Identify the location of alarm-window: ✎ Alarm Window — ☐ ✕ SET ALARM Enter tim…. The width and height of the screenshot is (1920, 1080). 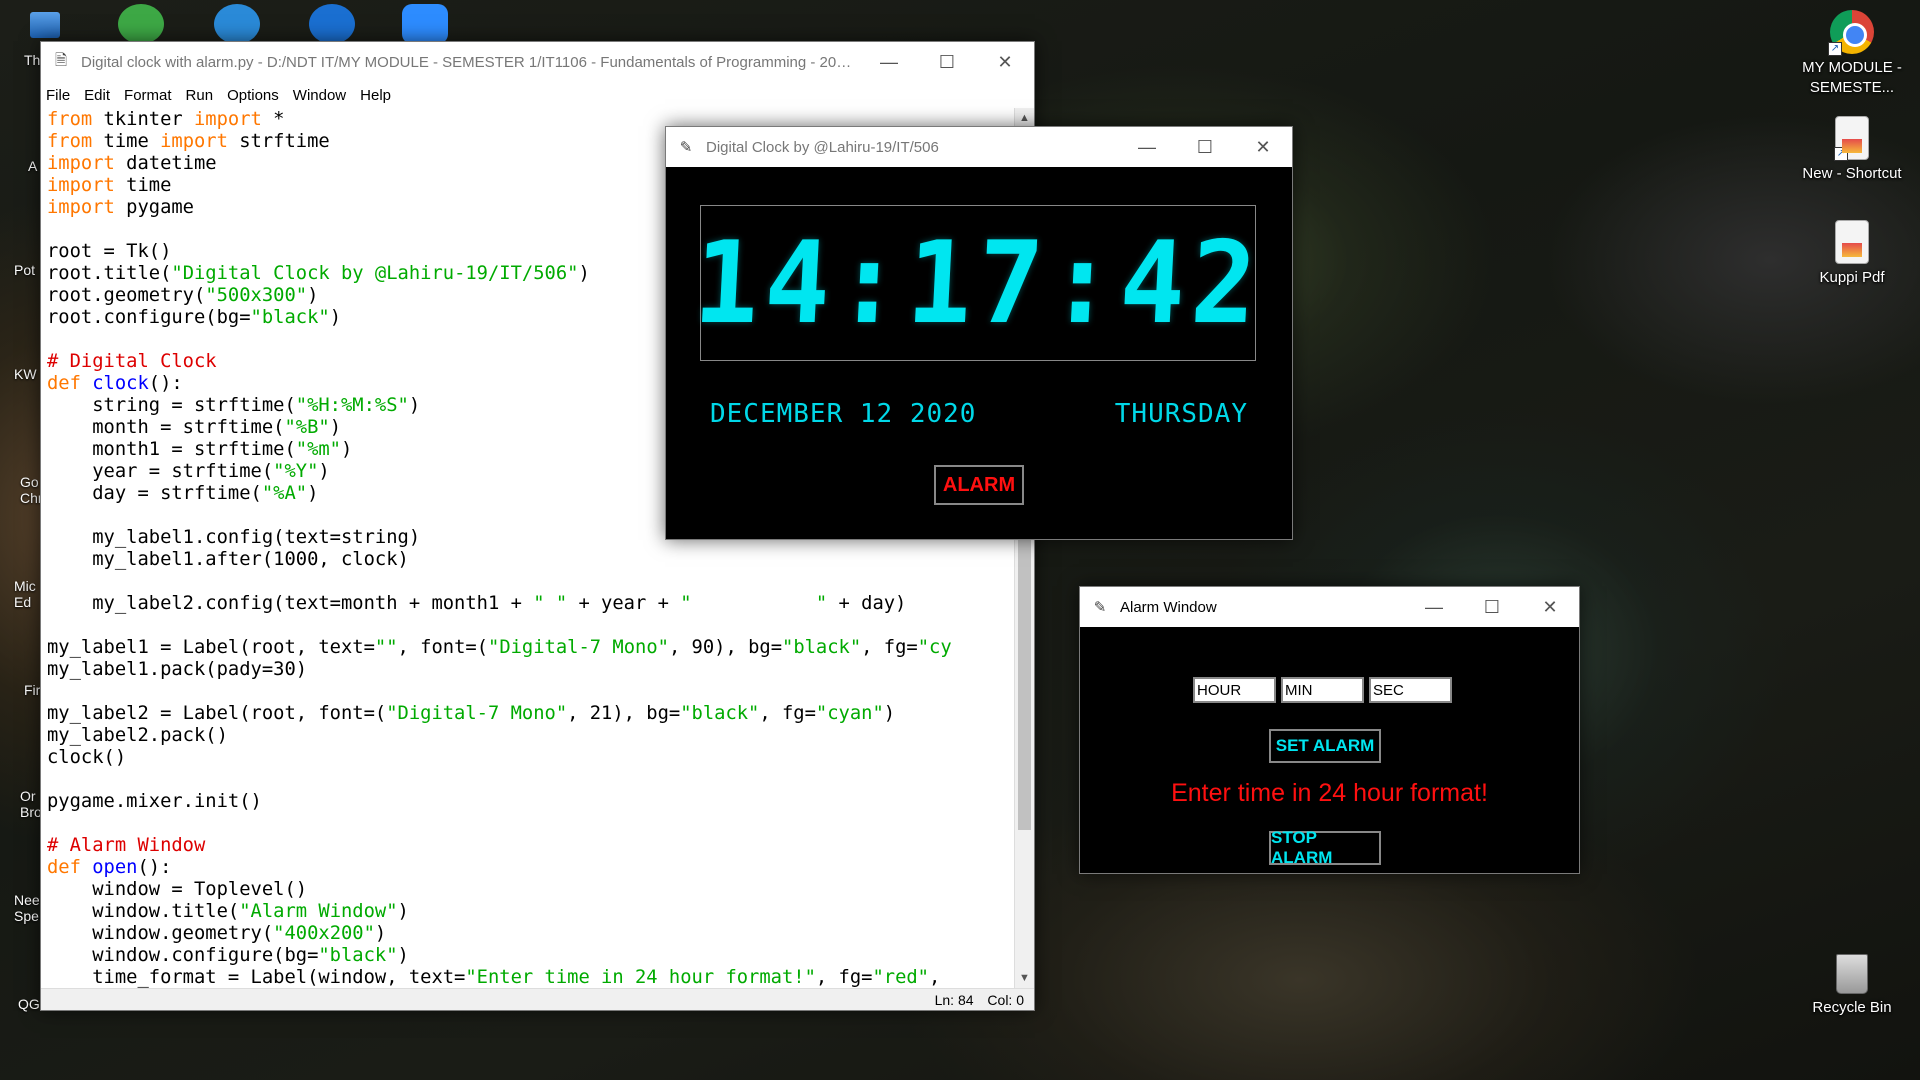
(1329, 730).